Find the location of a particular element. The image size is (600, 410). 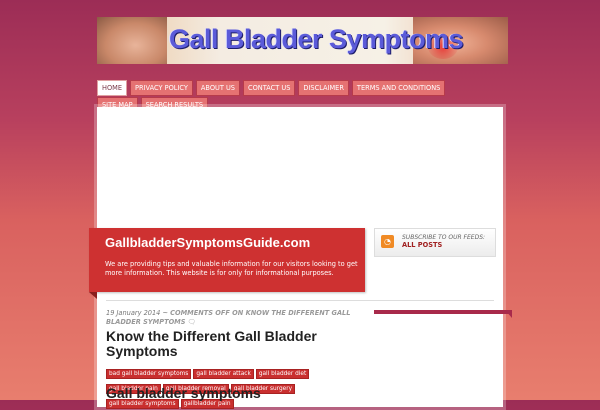

post-title: Know the Different Gall Bladder Symptoms is located at coordinates (237, 344).